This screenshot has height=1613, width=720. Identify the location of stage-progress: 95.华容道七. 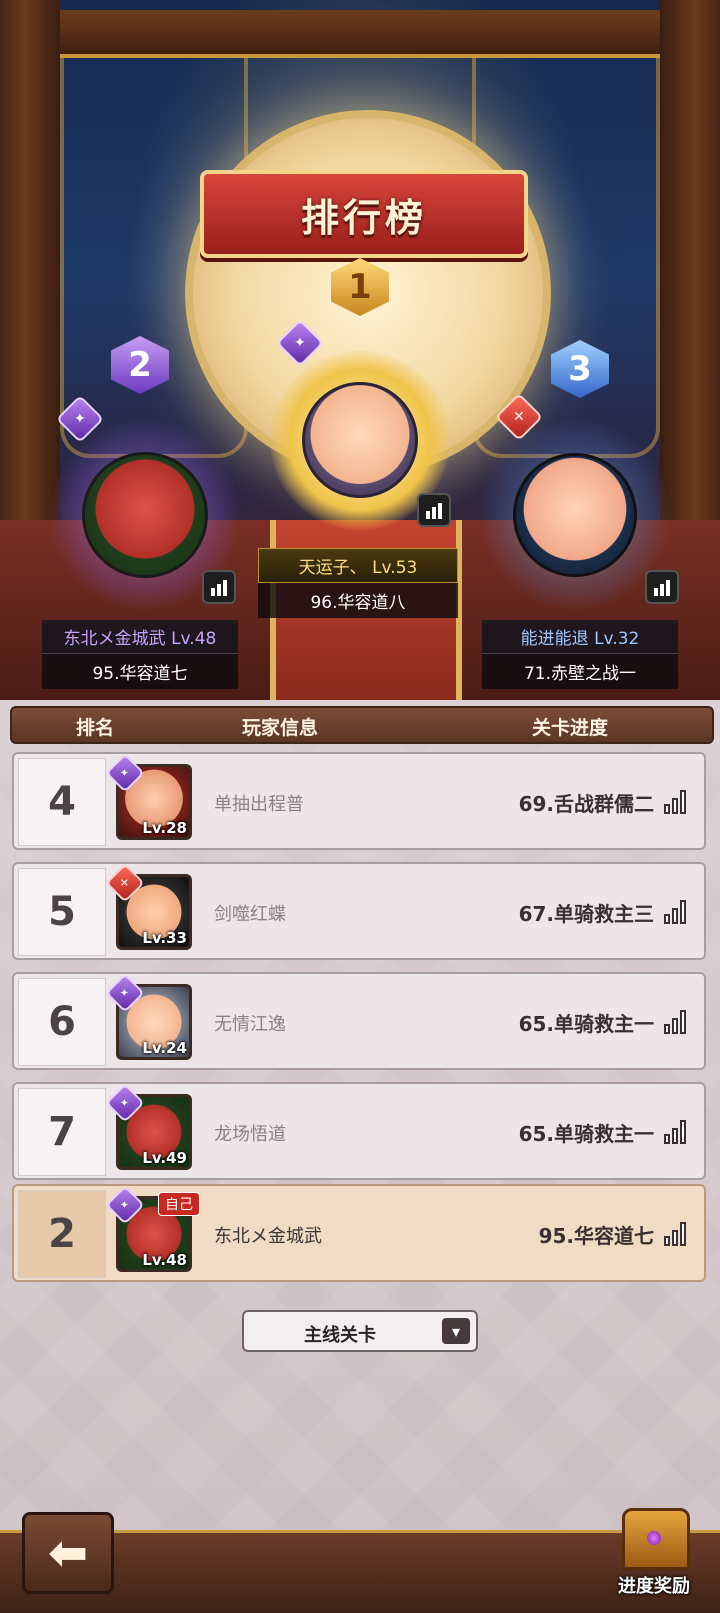
(596, 1236).